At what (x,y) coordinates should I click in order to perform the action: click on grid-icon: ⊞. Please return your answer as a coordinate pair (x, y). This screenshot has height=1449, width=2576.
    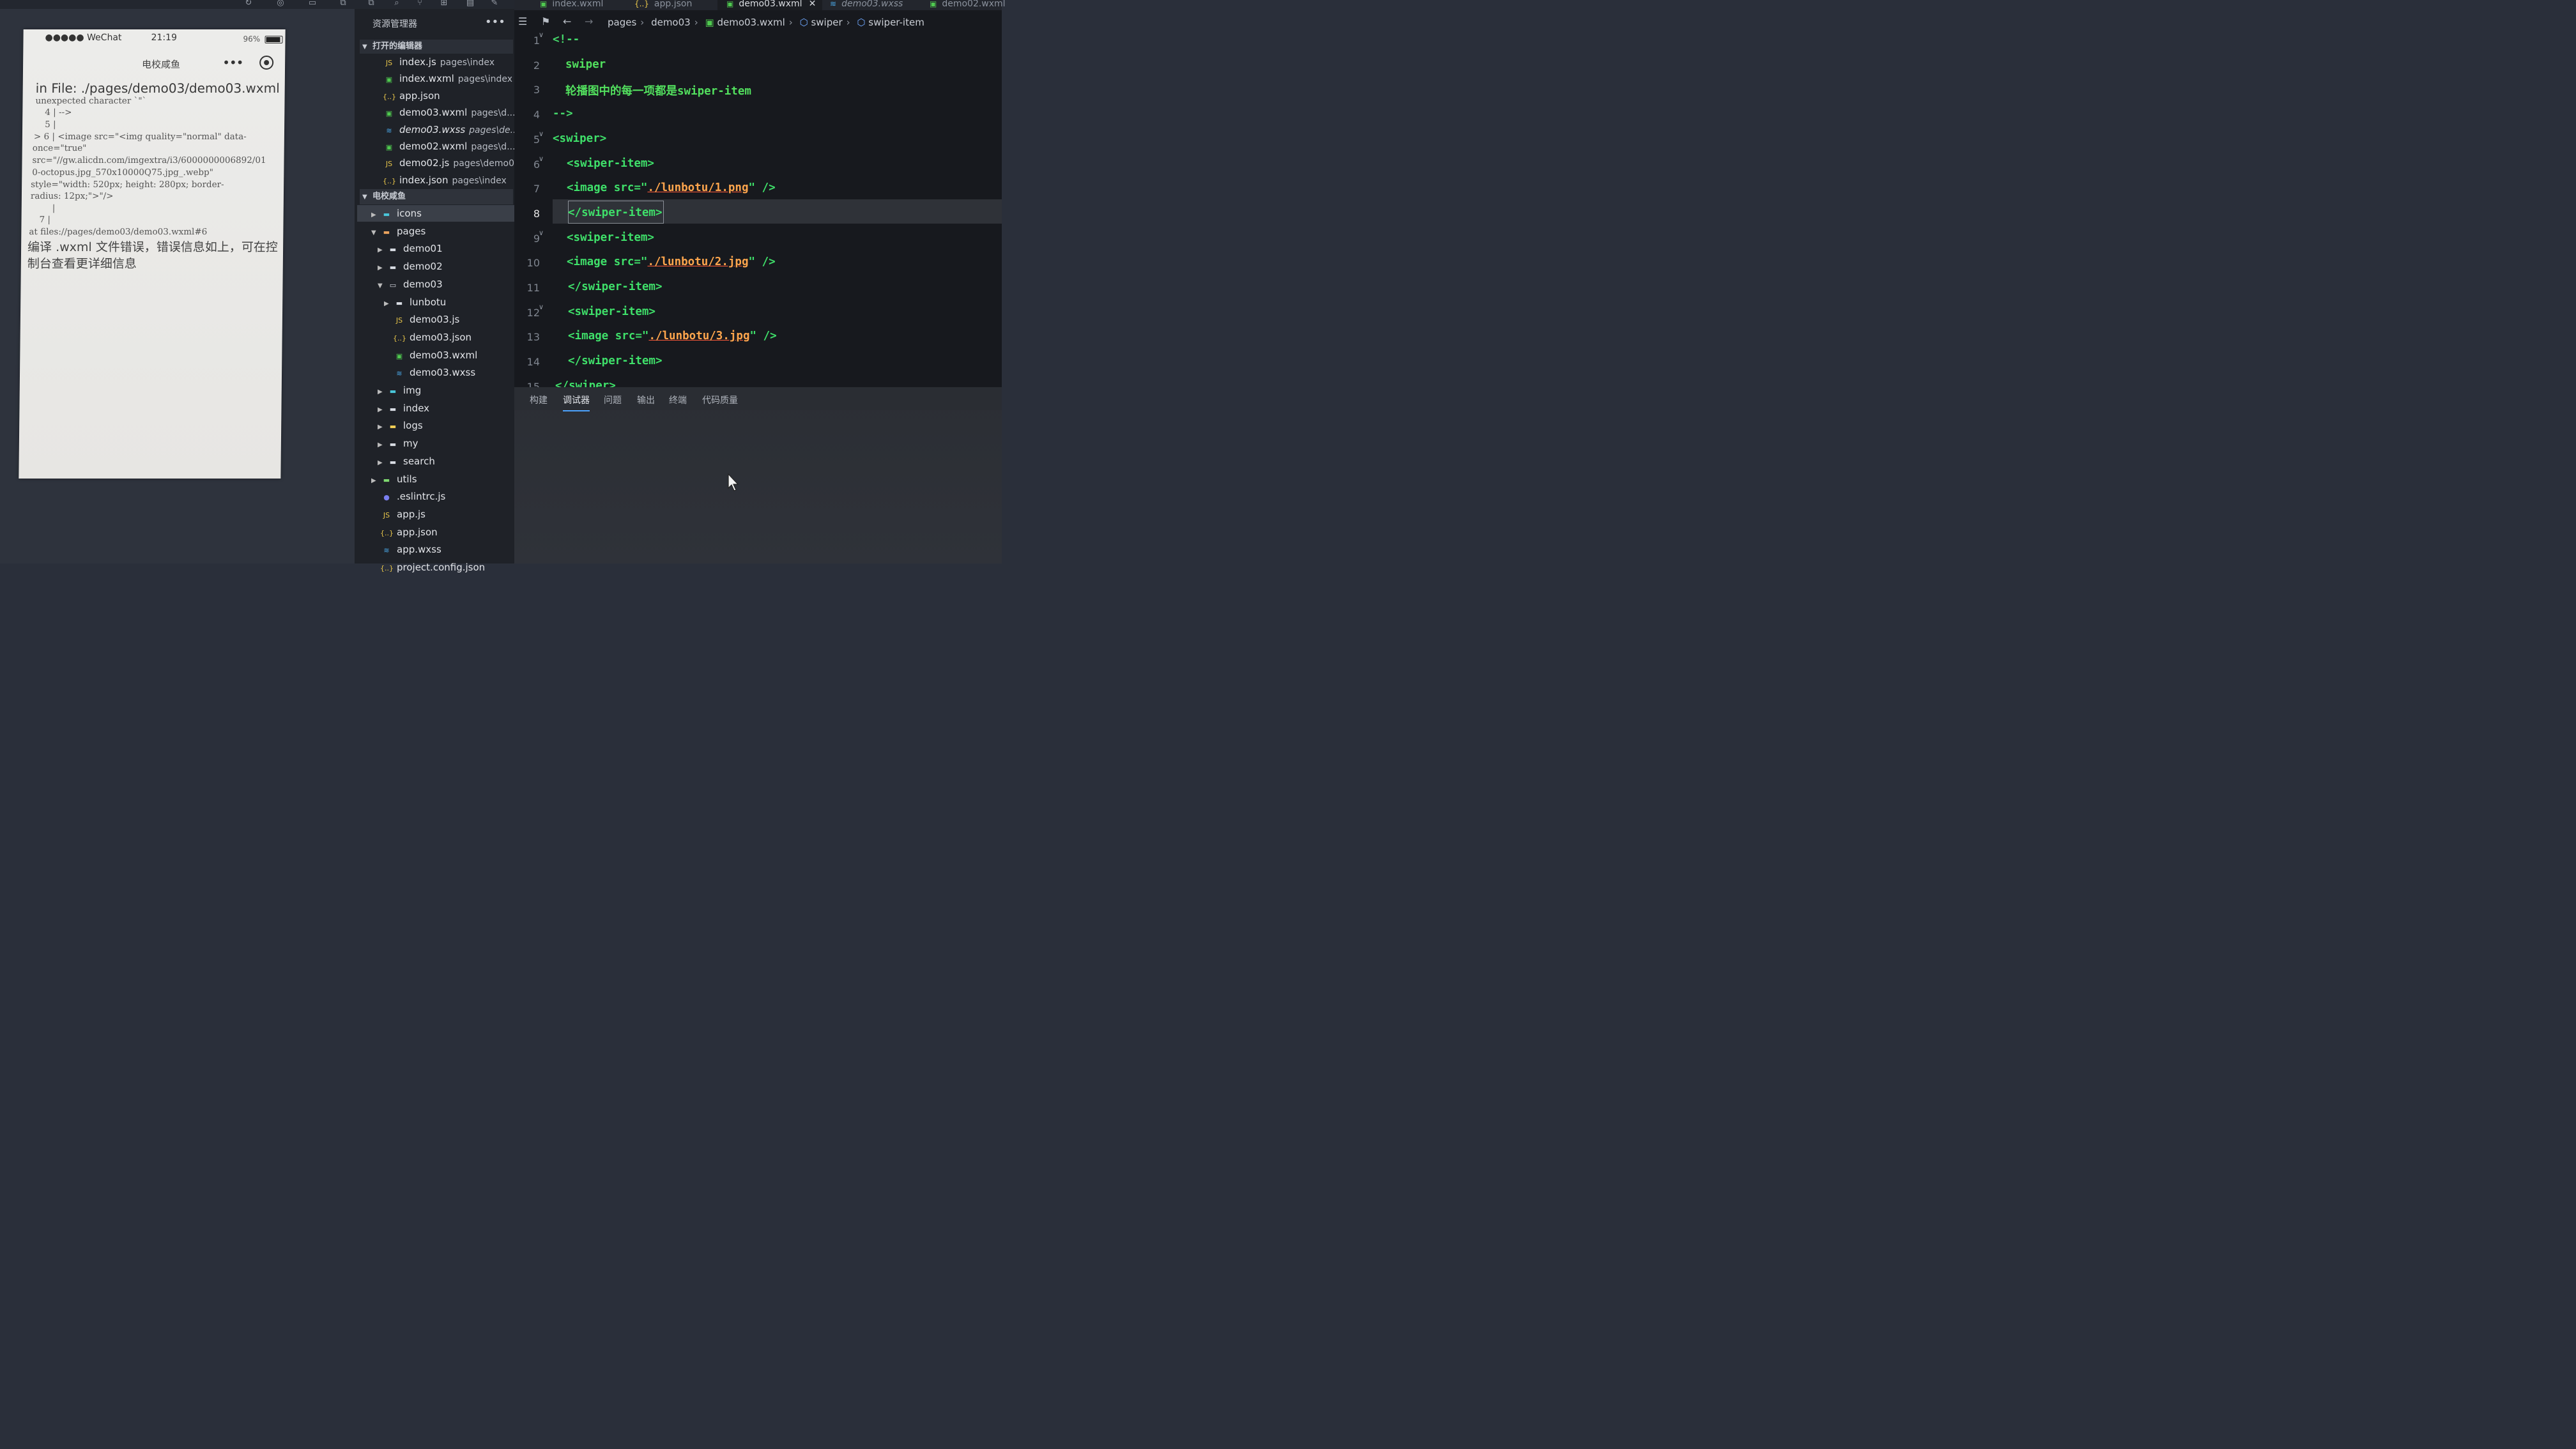
    Looking at the image, I should click on (444, 3).